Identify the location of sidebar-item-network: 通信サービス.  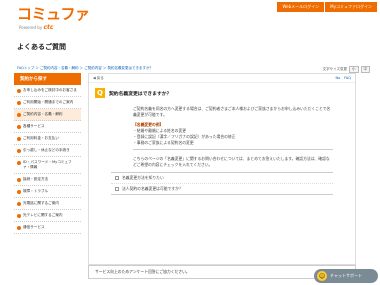
(47, 228).